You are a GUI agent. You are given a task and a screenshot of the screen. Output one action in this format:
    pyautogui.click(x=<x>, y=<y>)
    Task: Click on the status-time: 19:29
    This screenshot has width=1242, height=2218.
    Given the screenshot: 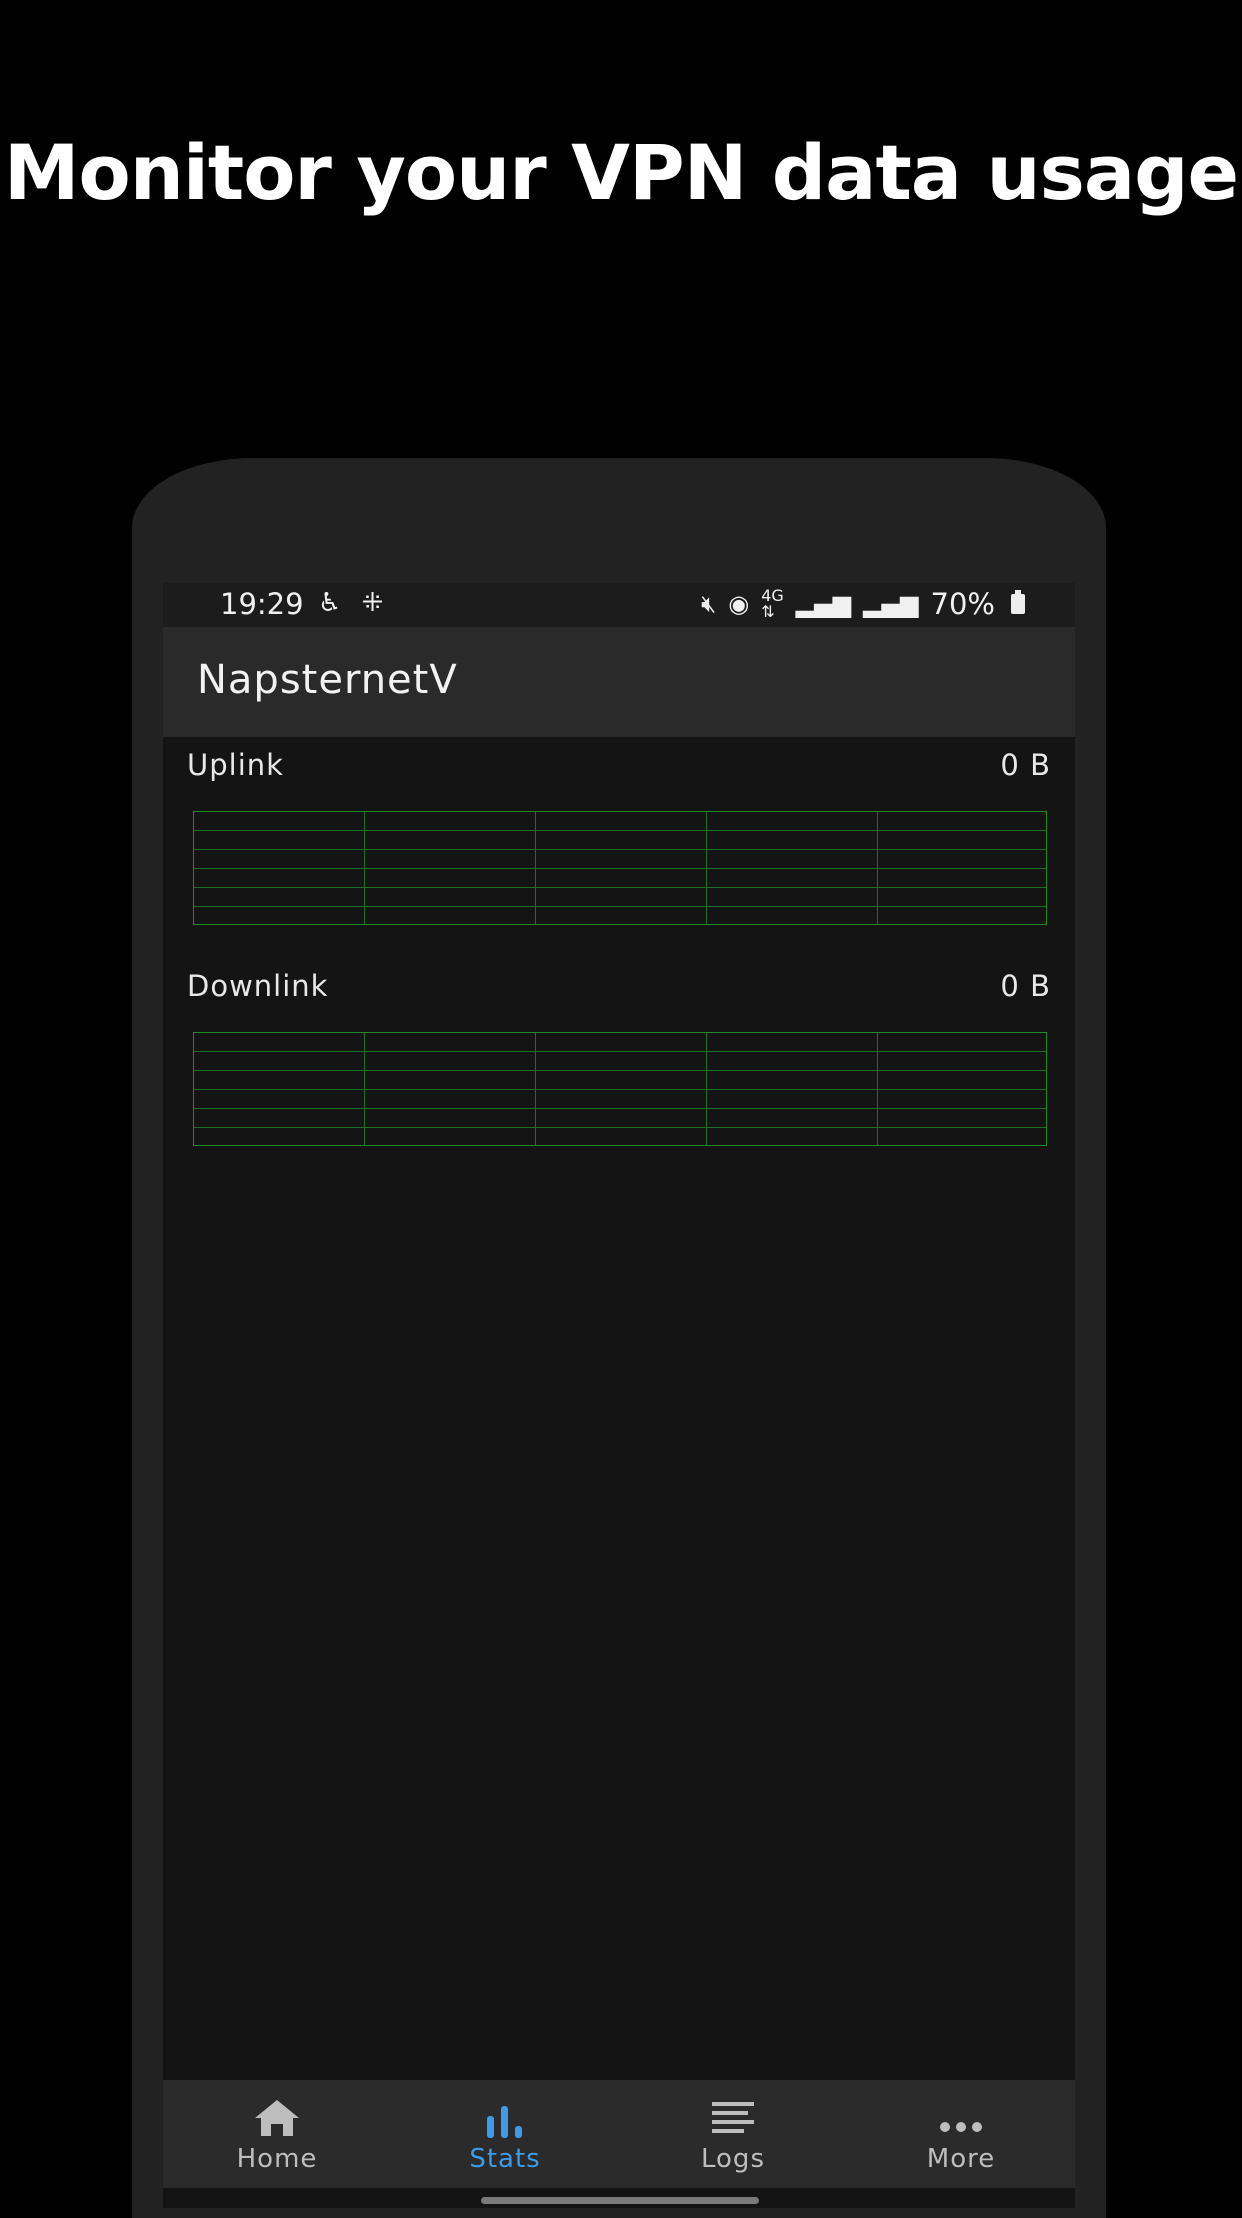 What is the action you would take?
    pyautogui.click(x=262, y=604)
    